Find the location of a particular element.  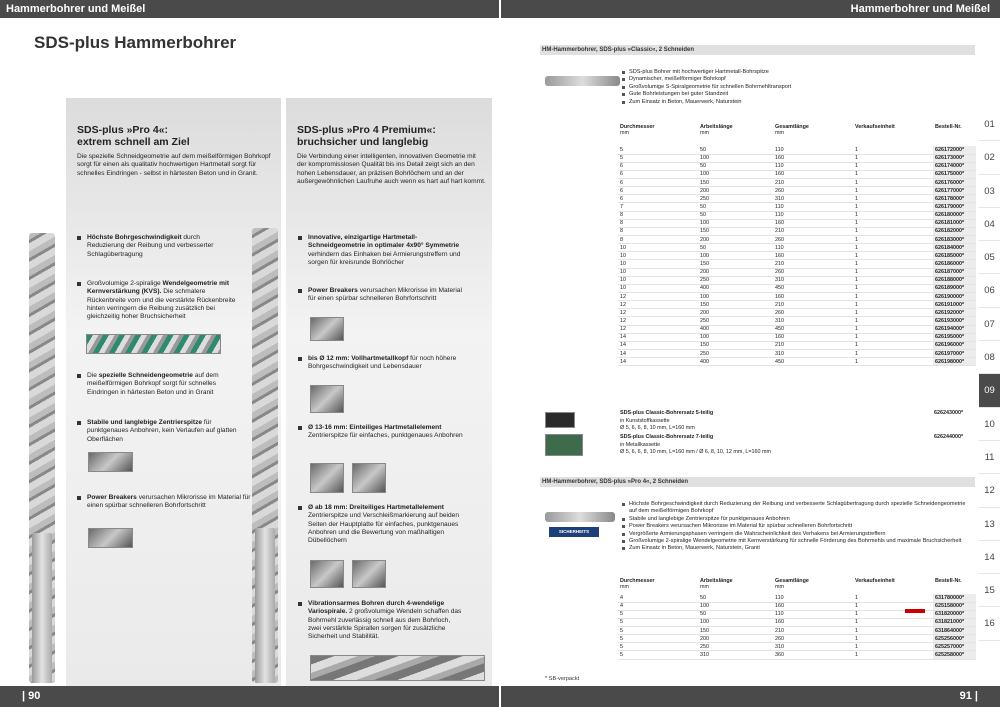

tab-chapter-12: 12 is located at coordinates (989, 491).